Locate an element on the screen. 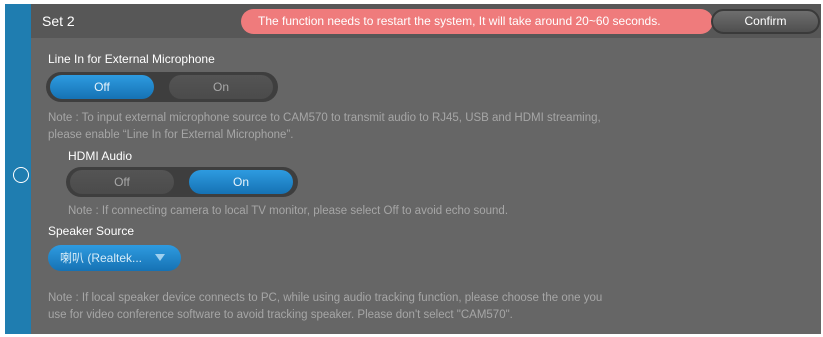  dropdown-arrow-icon is located at coordinates (160, 257).